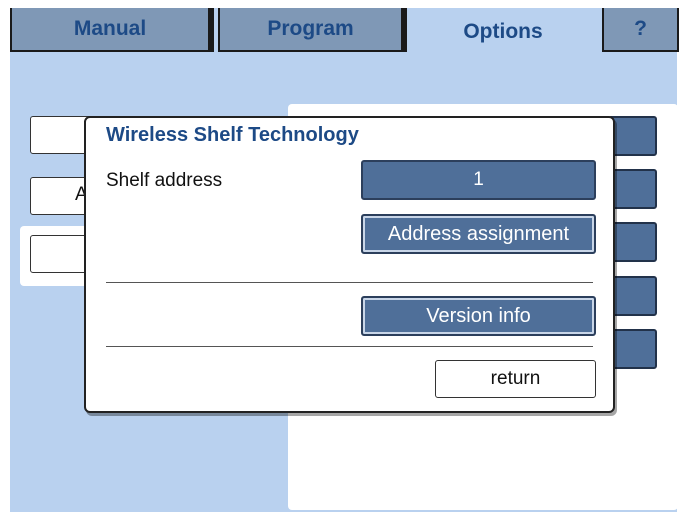 Image resolution: width=679 pixels, height=514 pixels. I want to click on tab-options: Options, so click(503, 32).